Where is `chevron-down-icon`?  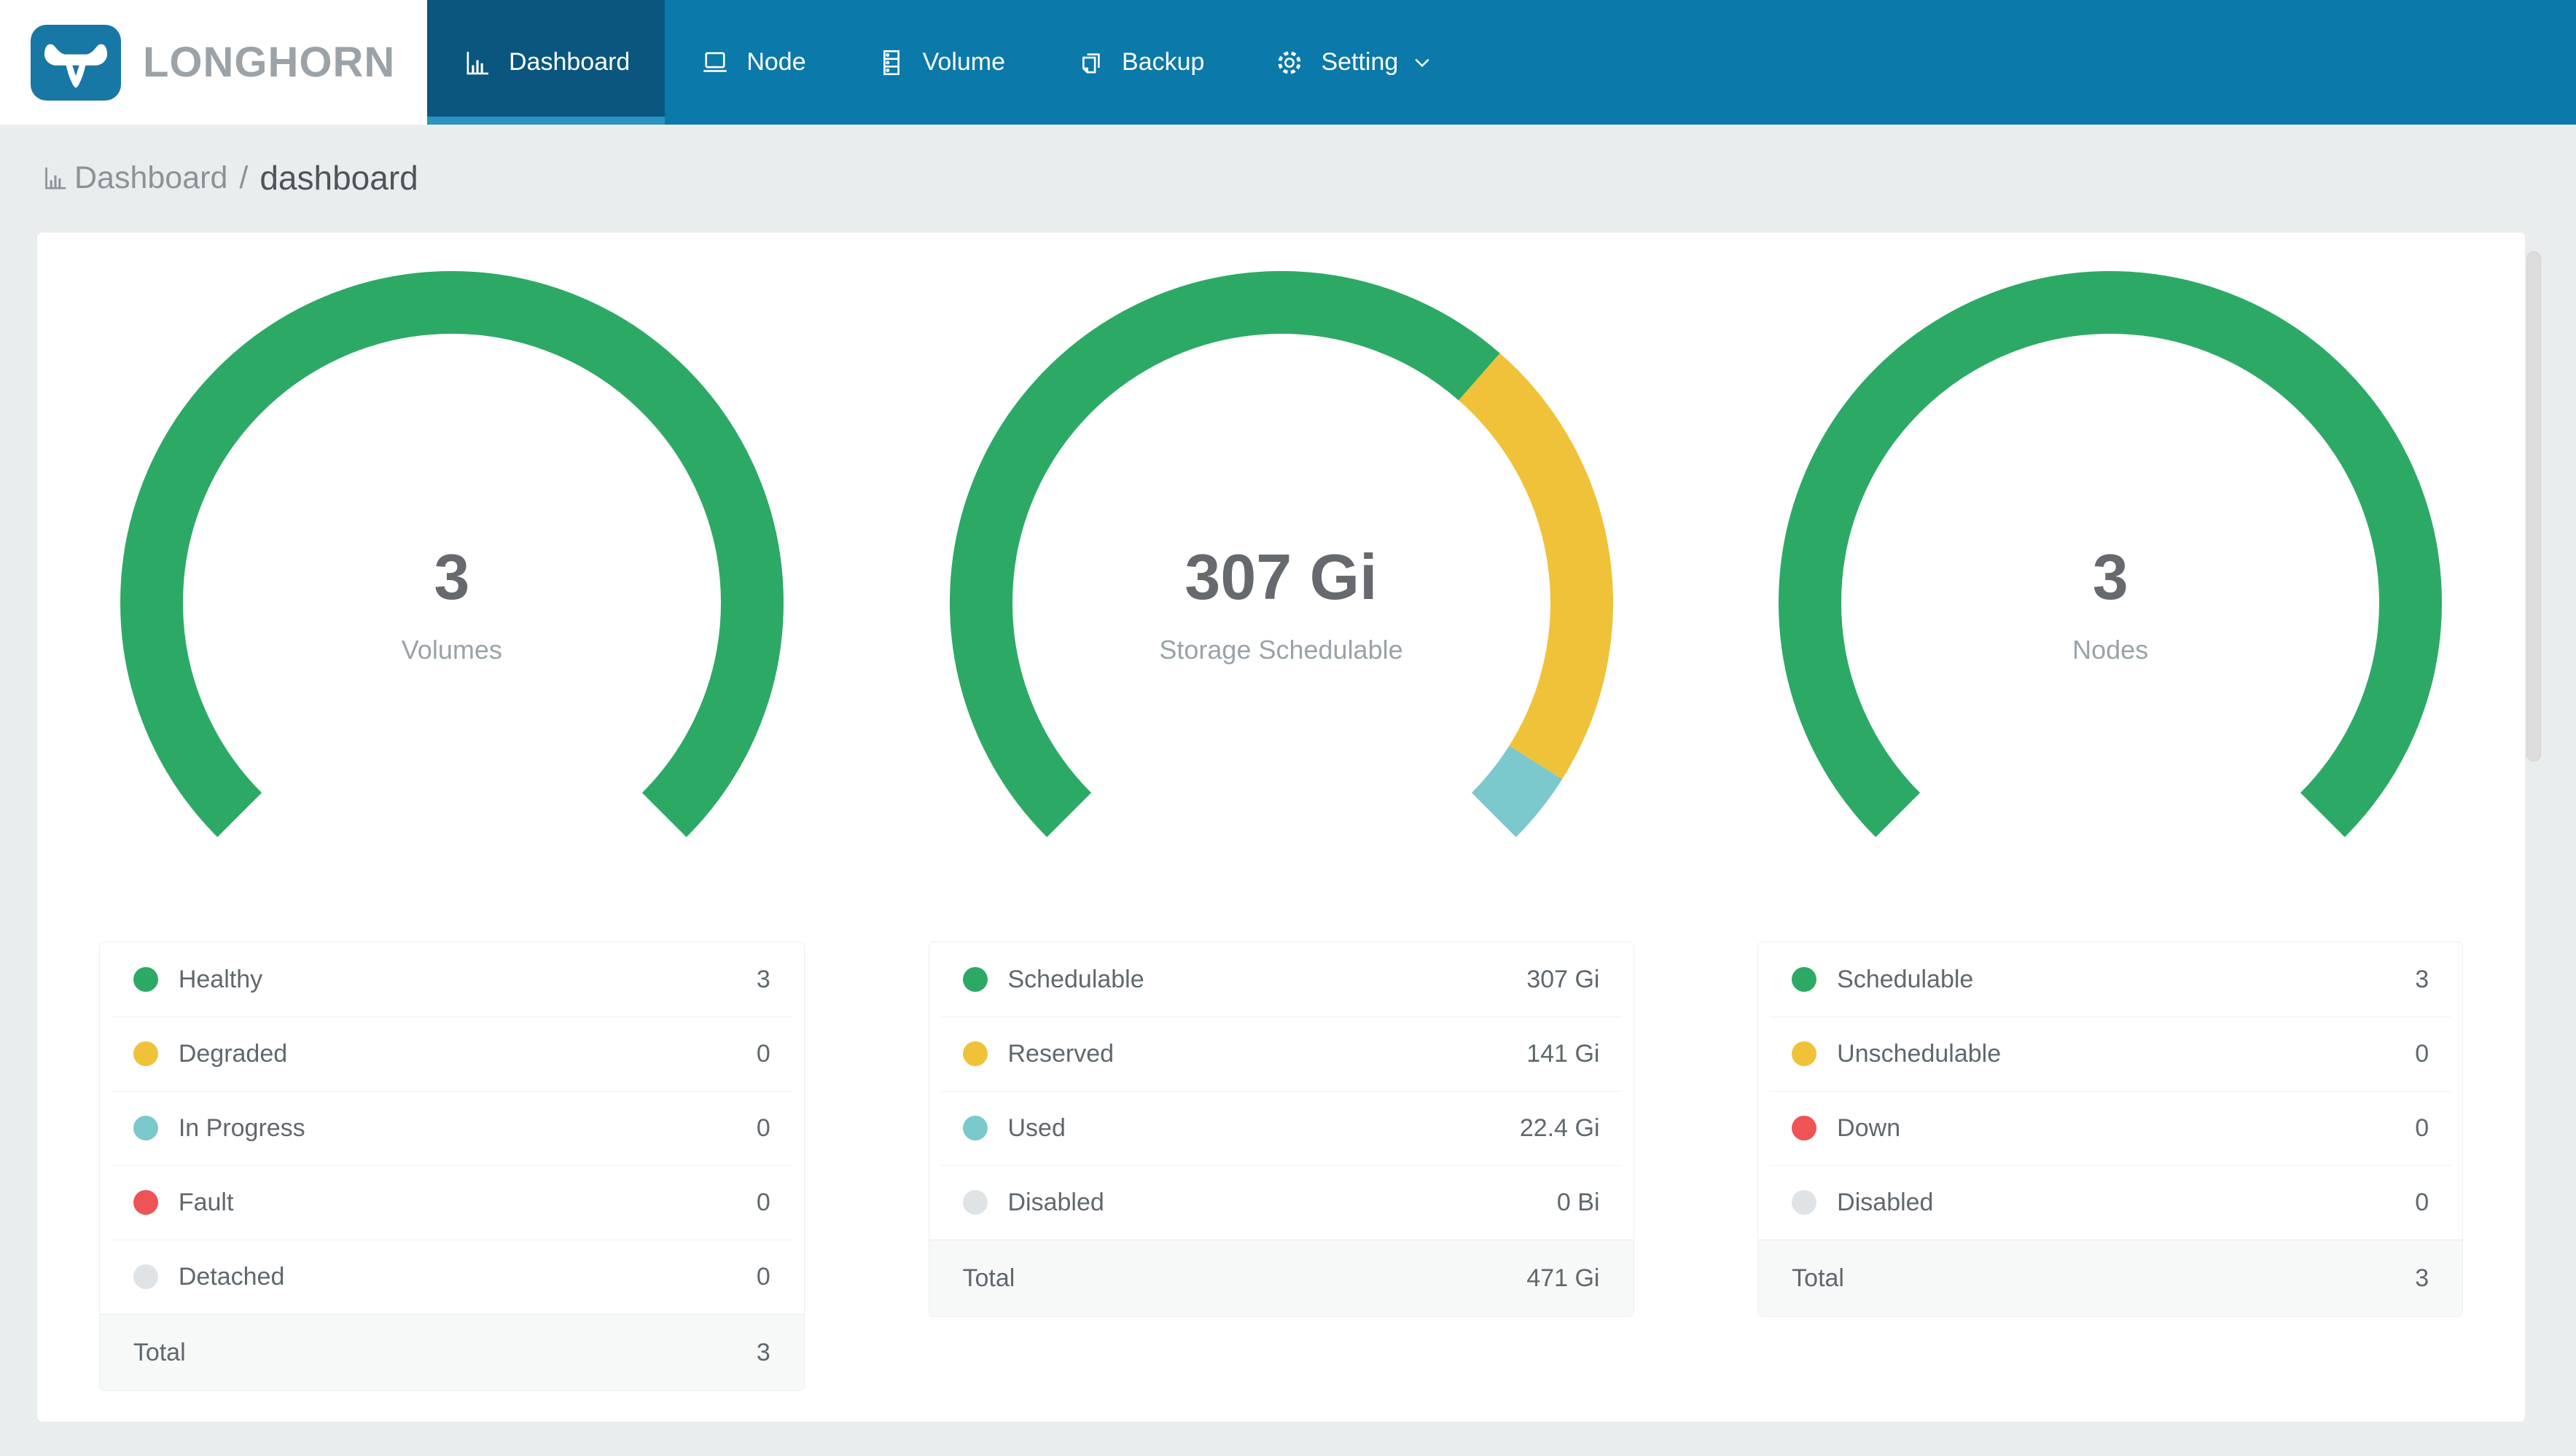 chevron-down-icon is located at coordinates (1422, 62).